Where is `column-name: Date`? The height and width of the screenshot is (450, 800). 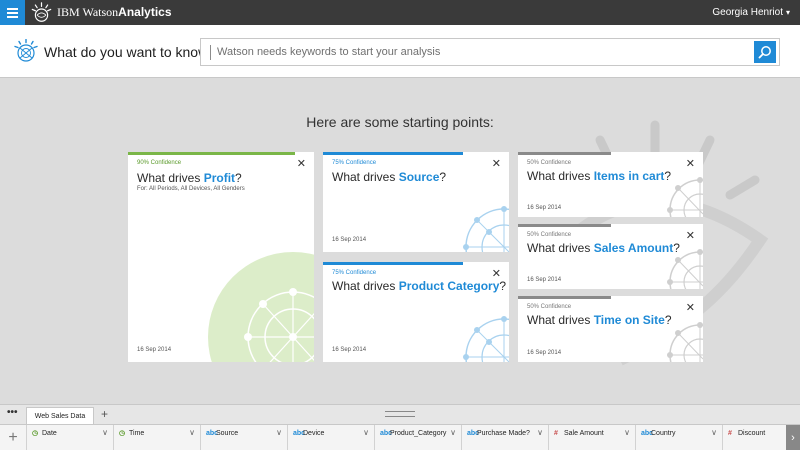 column-name: Date is located at coordinates (49, 433).